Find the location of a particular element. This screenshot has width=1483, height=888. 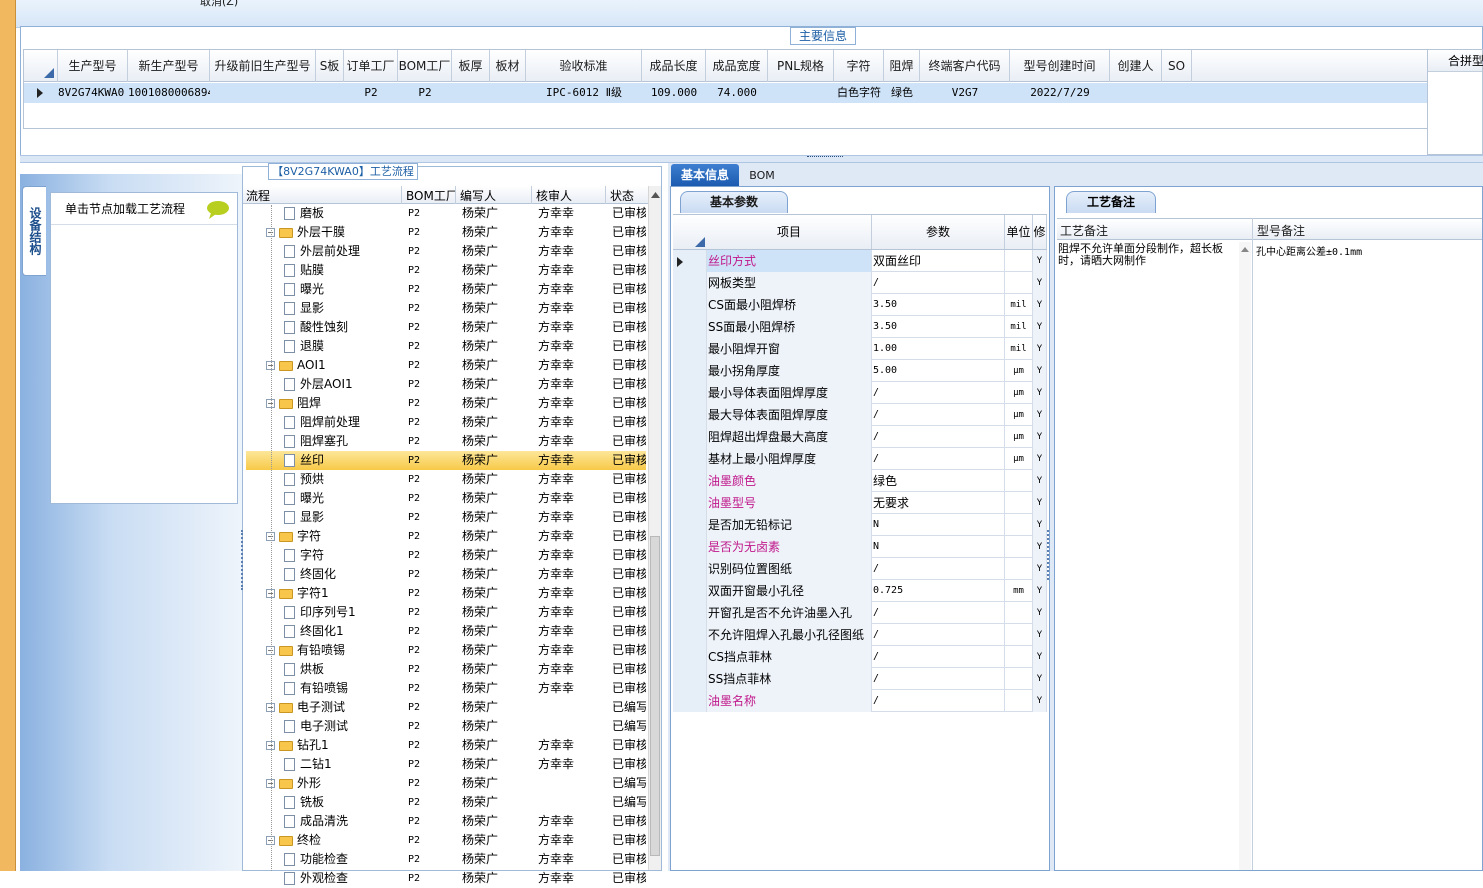

param-row: 识别码位置图纸 / Y is located at coordinates (860, 569).